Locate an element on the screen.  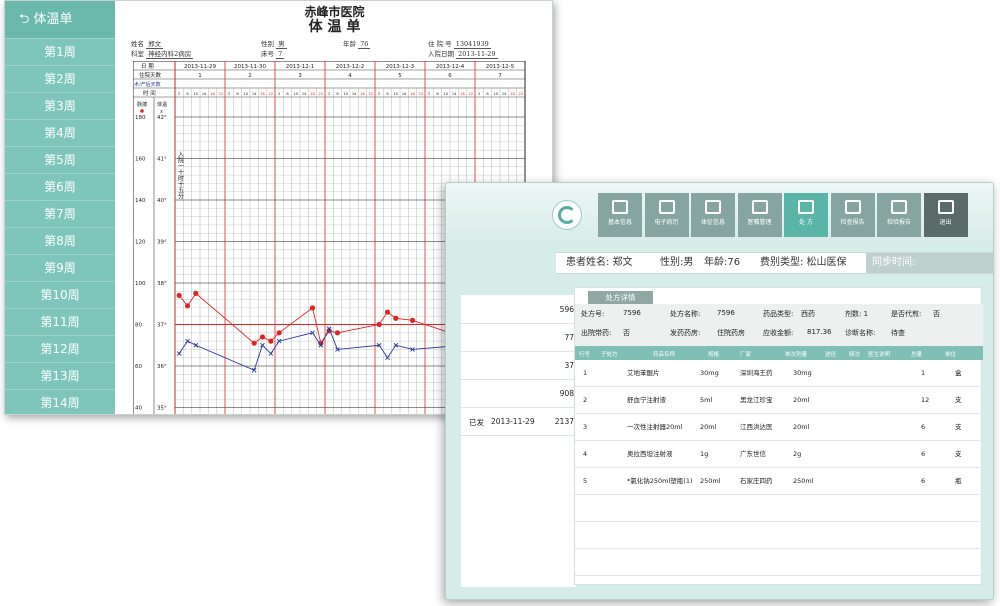
pulse-tick: 120 is located at coordinates (140, 243).